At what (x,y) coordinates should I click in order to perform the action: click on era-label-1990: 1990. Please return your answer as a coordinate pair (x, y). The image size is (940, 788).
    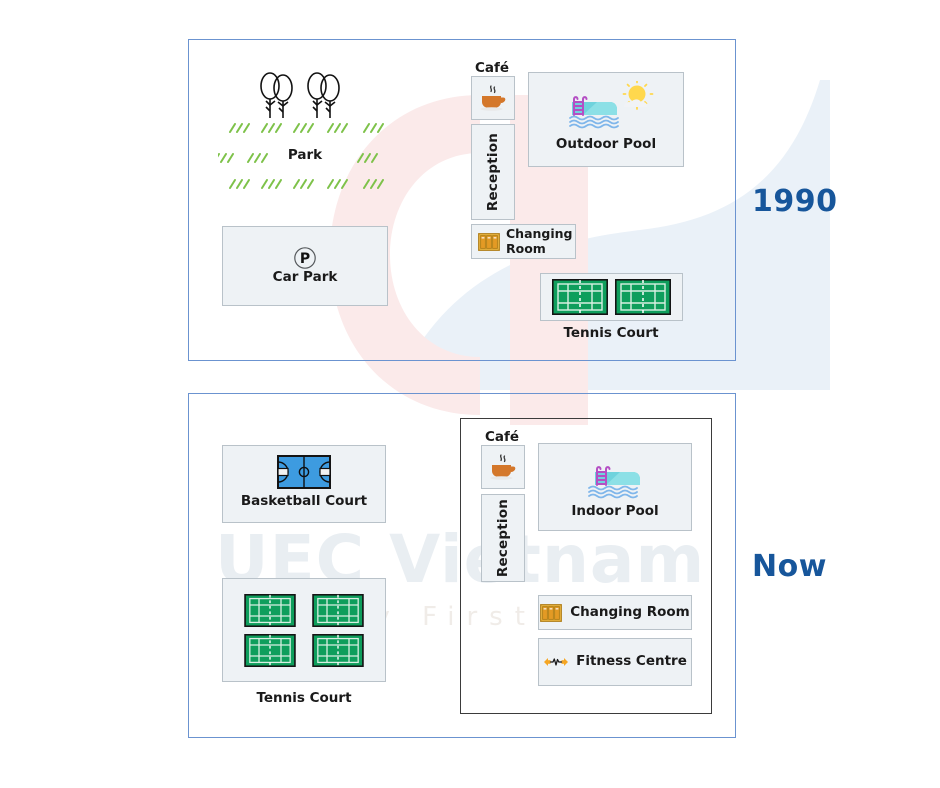
    Looking at the image, I should click on (795, 201).